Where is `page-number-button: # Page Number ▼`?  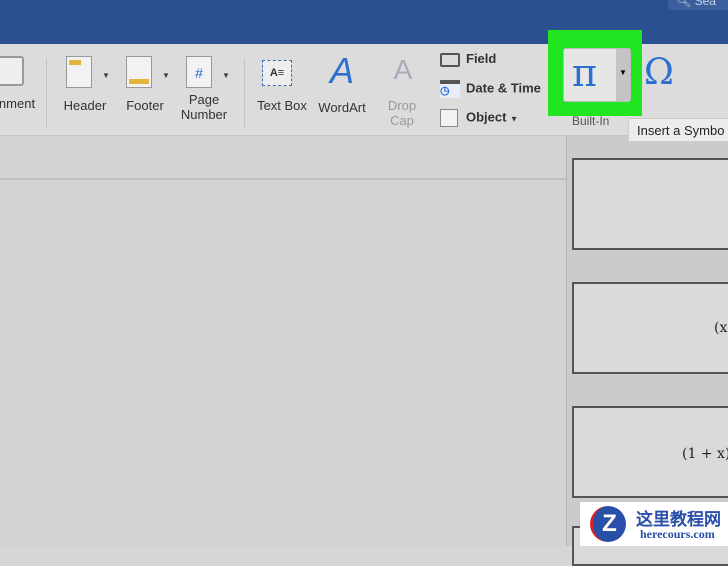
page-number-button: # Page Number ▼ is located at coordinates (206, 89).